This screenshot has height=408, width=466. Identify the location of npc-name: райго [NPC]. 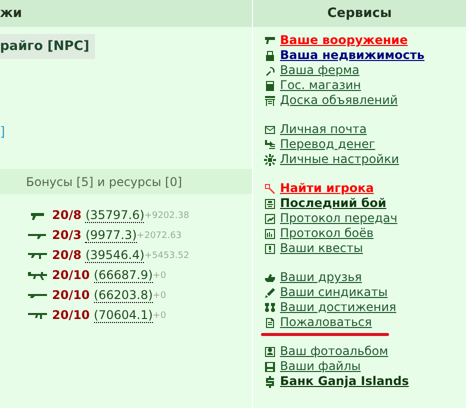
(48, 46).